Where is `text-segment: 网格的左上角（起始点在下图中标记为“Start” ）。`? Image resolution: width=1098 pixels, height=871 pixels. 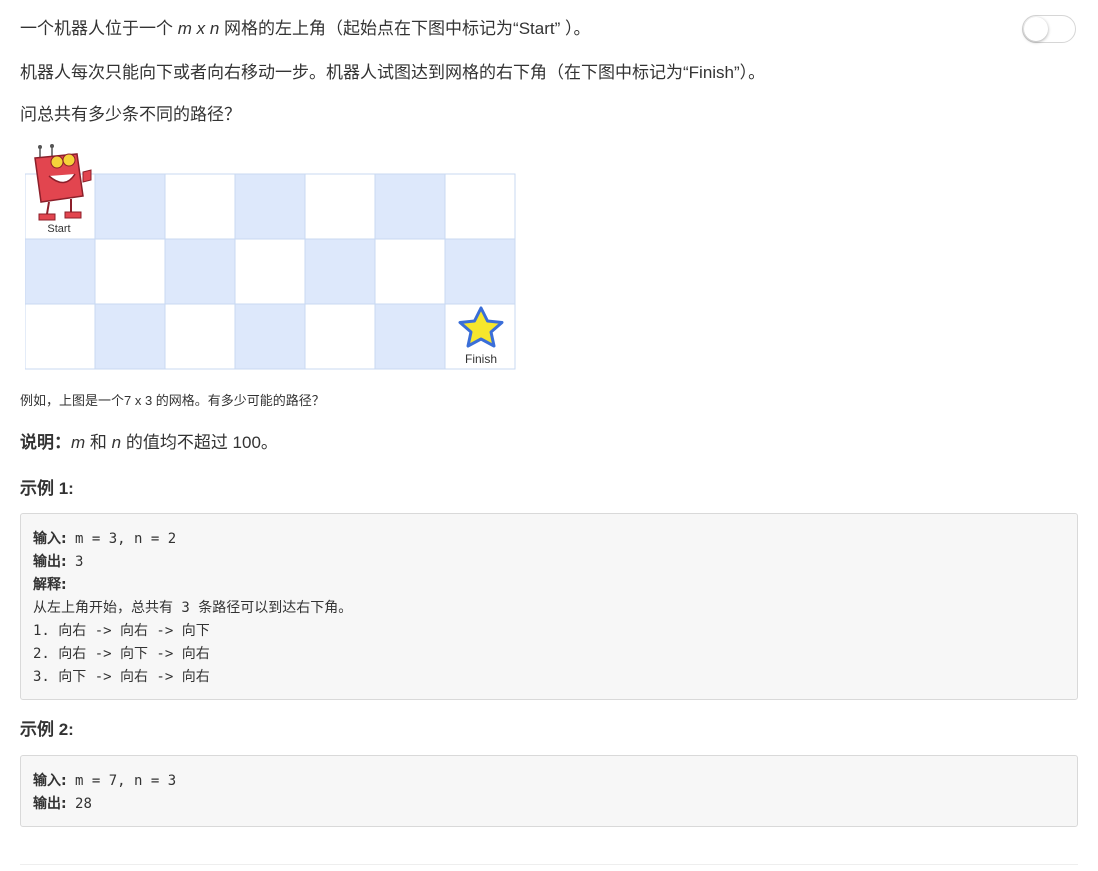
text-segment: 网格的左上角（起始点在下图中标记为“Start” ）。 is located at coordinates (405, 28).